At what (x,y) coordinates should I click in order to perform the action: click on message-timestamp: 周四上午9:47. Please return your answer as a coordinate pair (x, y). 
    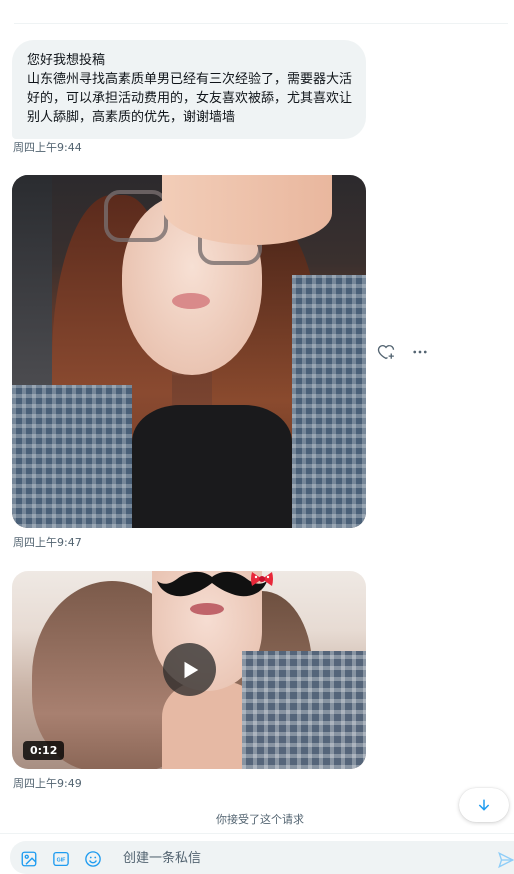
    Looking at the image, I should click on (47, 542).